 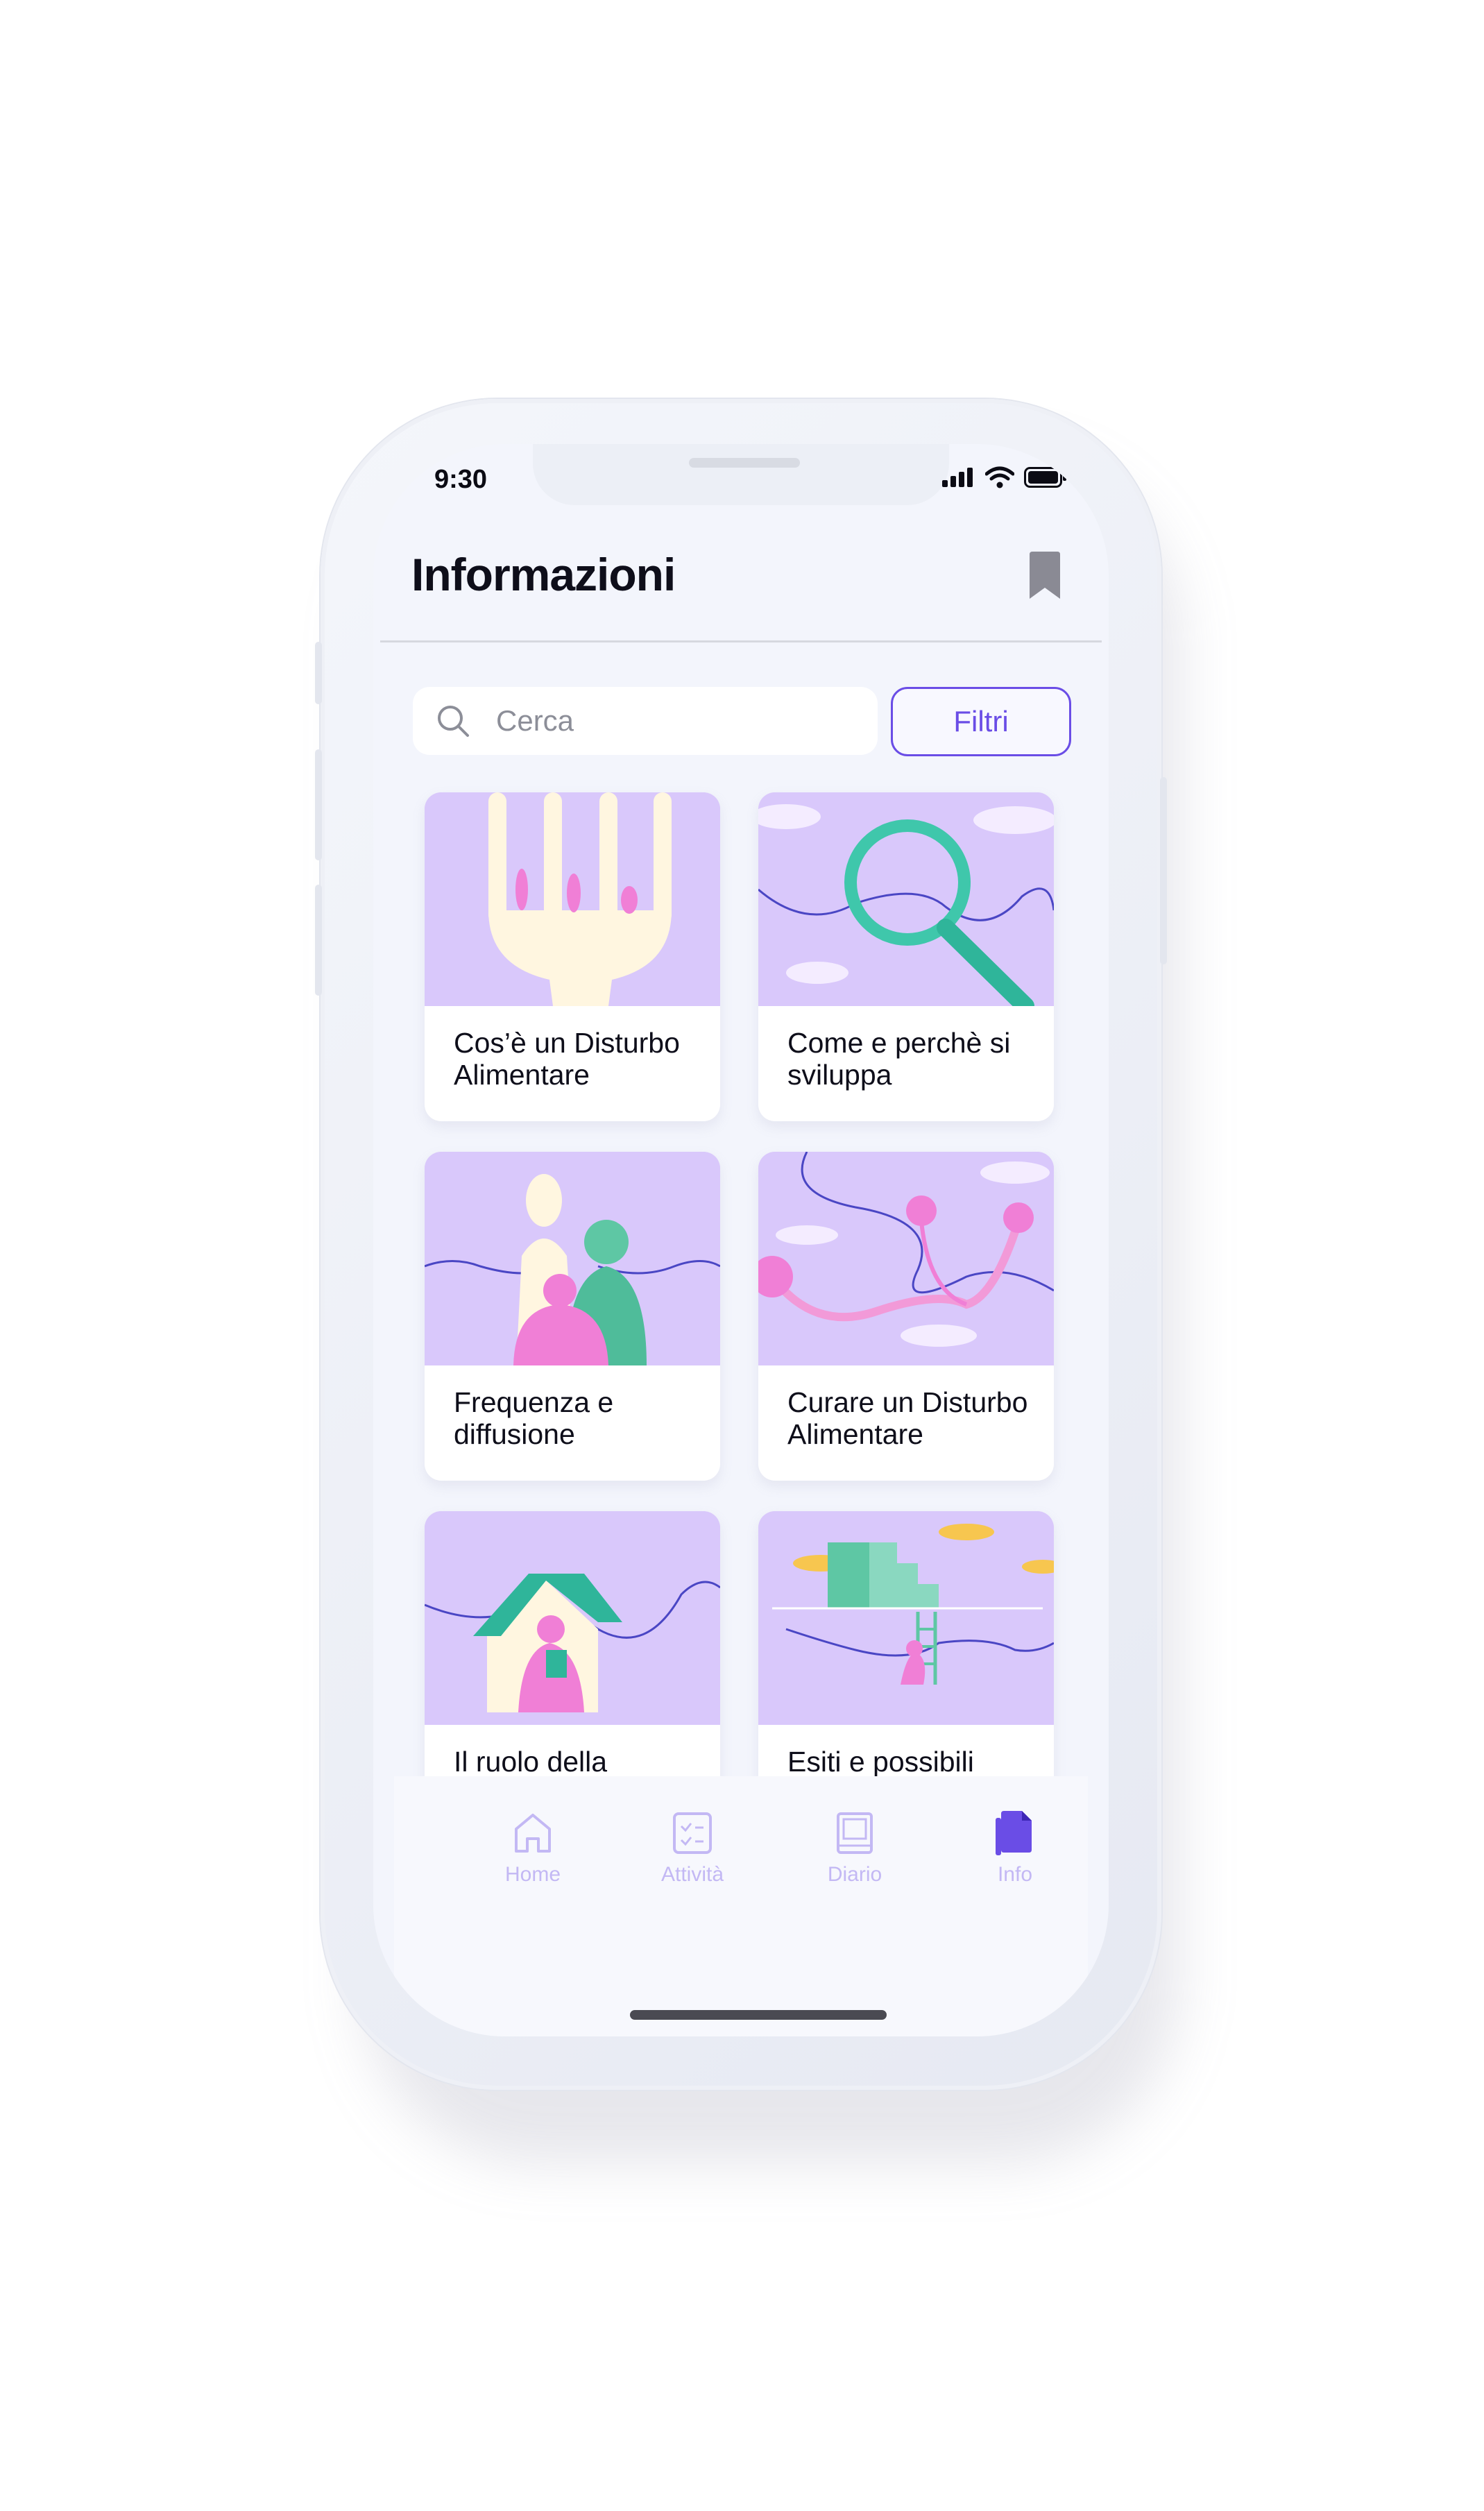 I want to click on home-indicator, so click(x=758, y=2015).